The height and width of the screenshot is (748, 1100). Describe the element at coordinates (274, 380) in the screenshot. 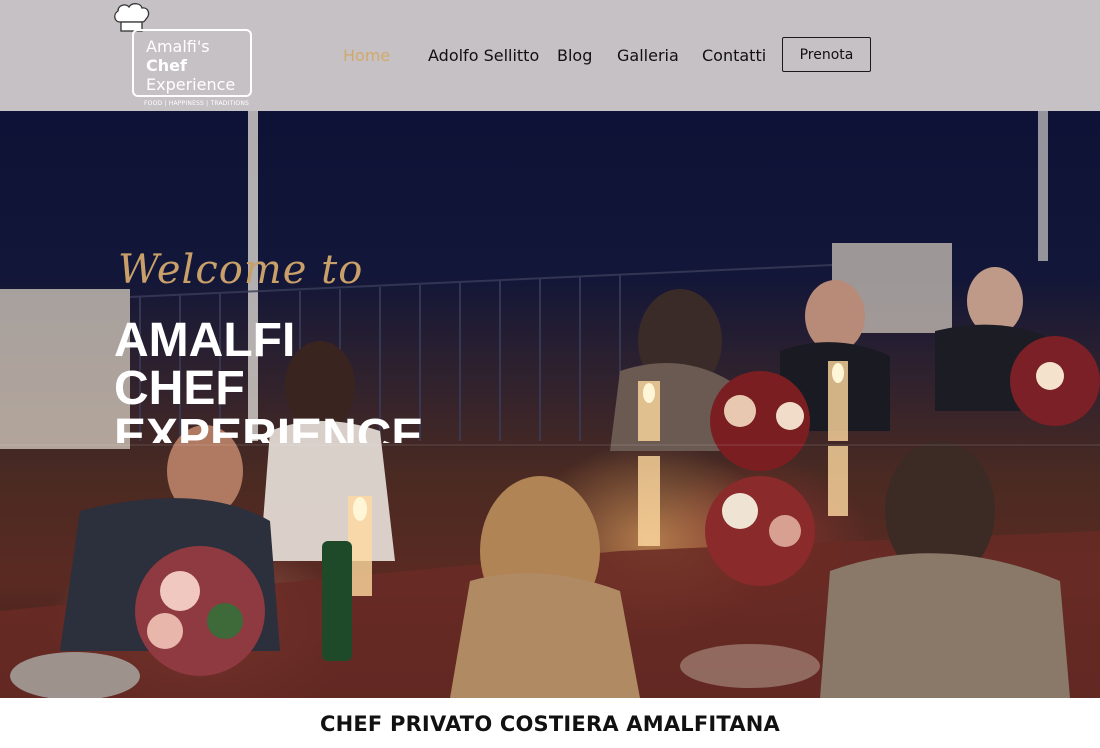

I see `hero-title: AMALFI CHEF EXPERIENCE` at that location.